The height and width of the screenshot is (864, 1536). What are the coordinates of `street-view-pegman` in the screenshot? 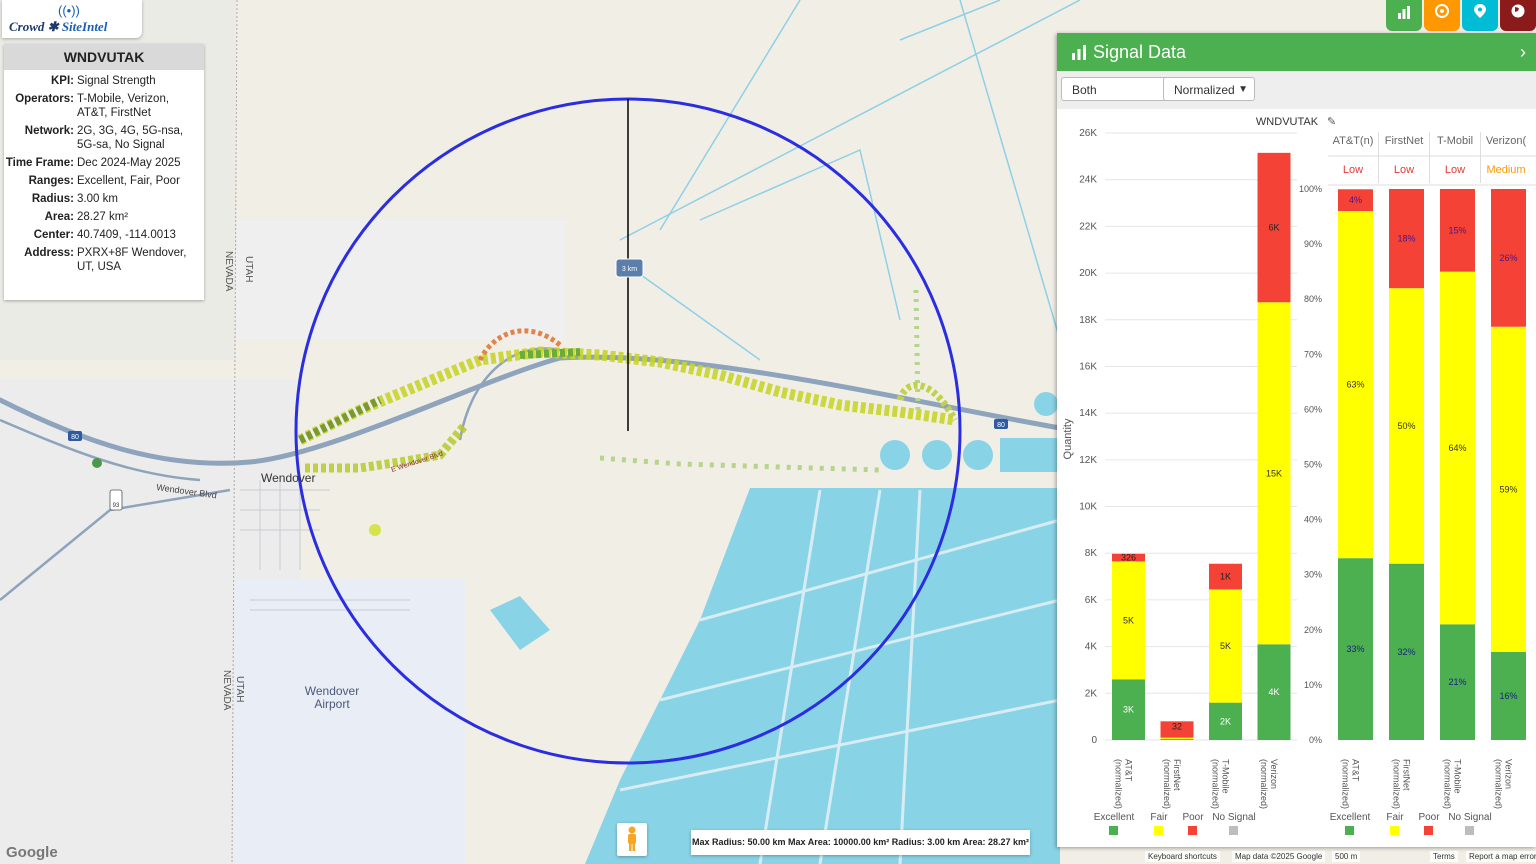 It's located at (632, 839).